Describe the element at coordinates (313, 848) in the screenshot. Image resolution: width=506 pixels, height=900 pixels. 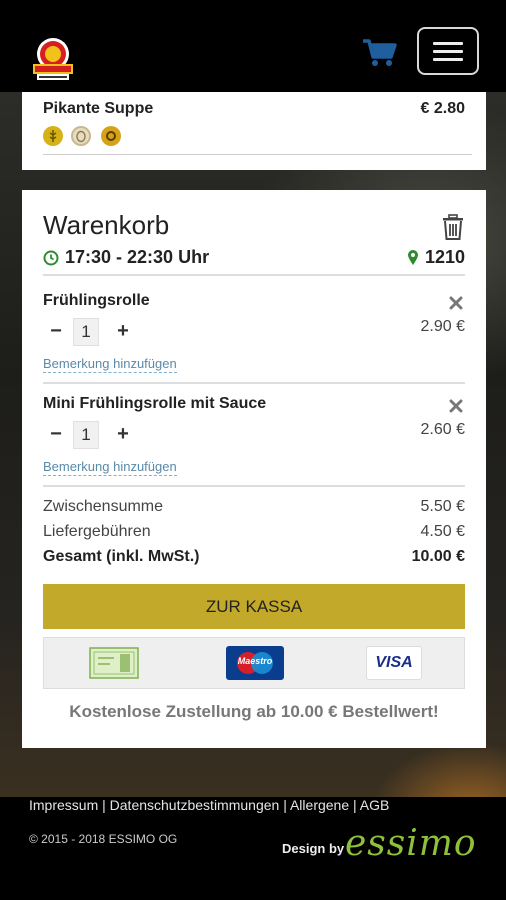
I see `design-by-label: Design by` at that location.